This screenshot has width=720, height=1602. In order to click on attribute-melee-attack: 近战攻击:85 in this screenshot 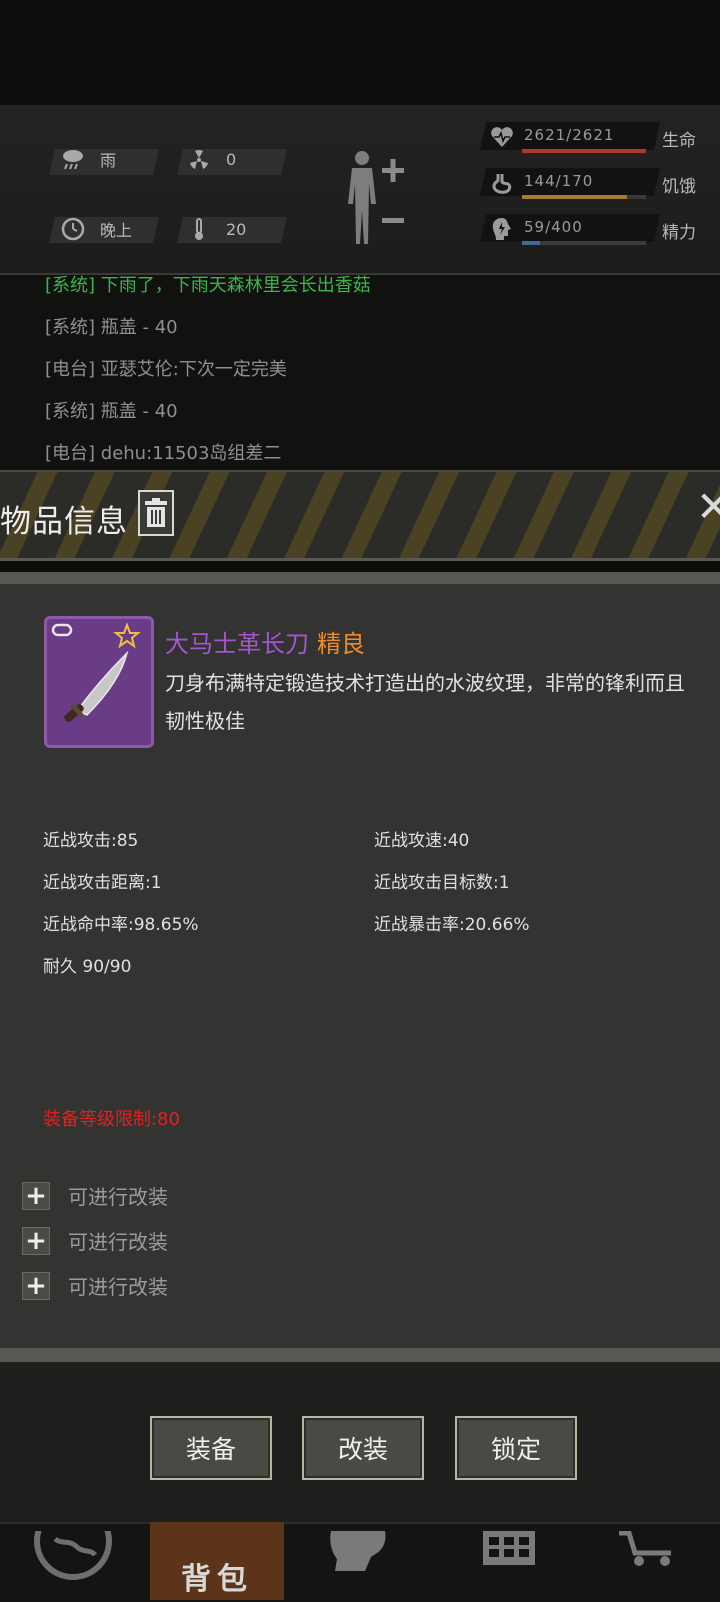, I will do `click(91, 841)`.